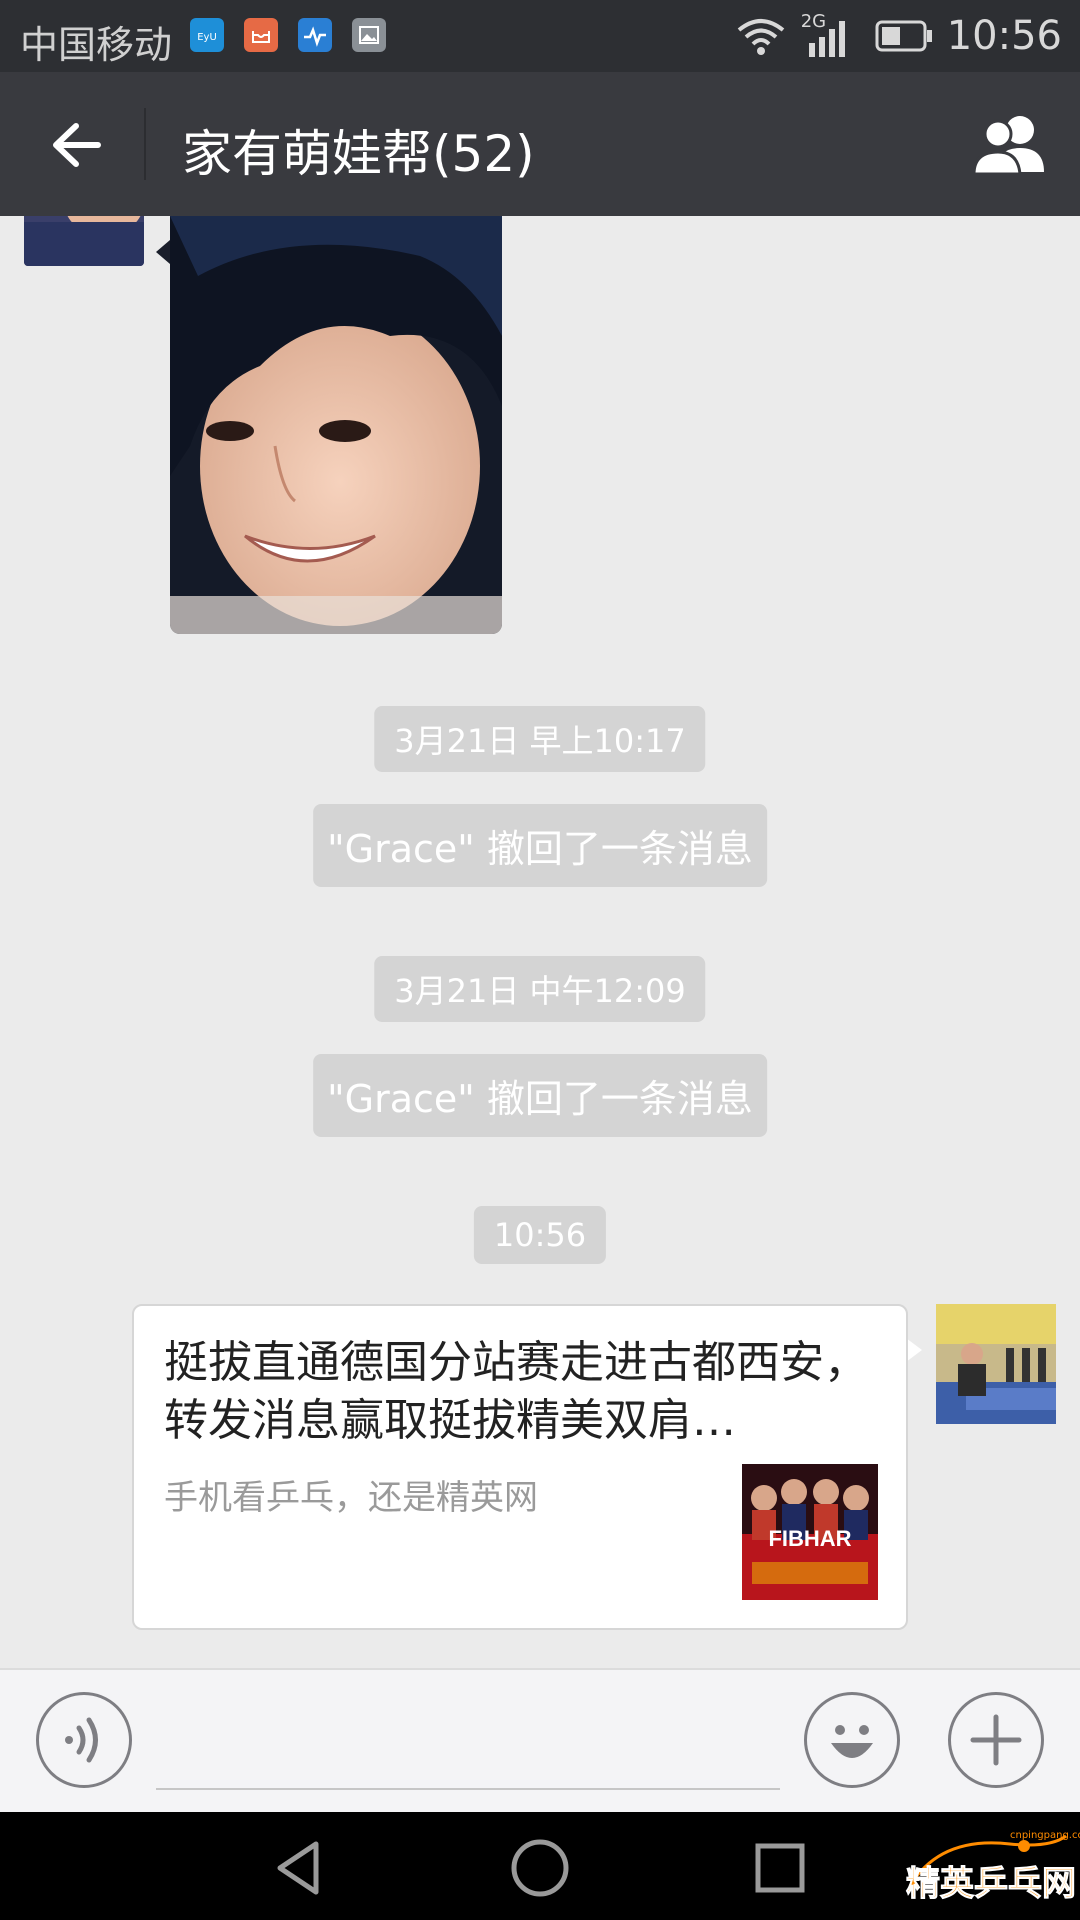 This screenshot has width=1080, height=1920. I want to click on photo-bubble-tail, so click(163, 252).